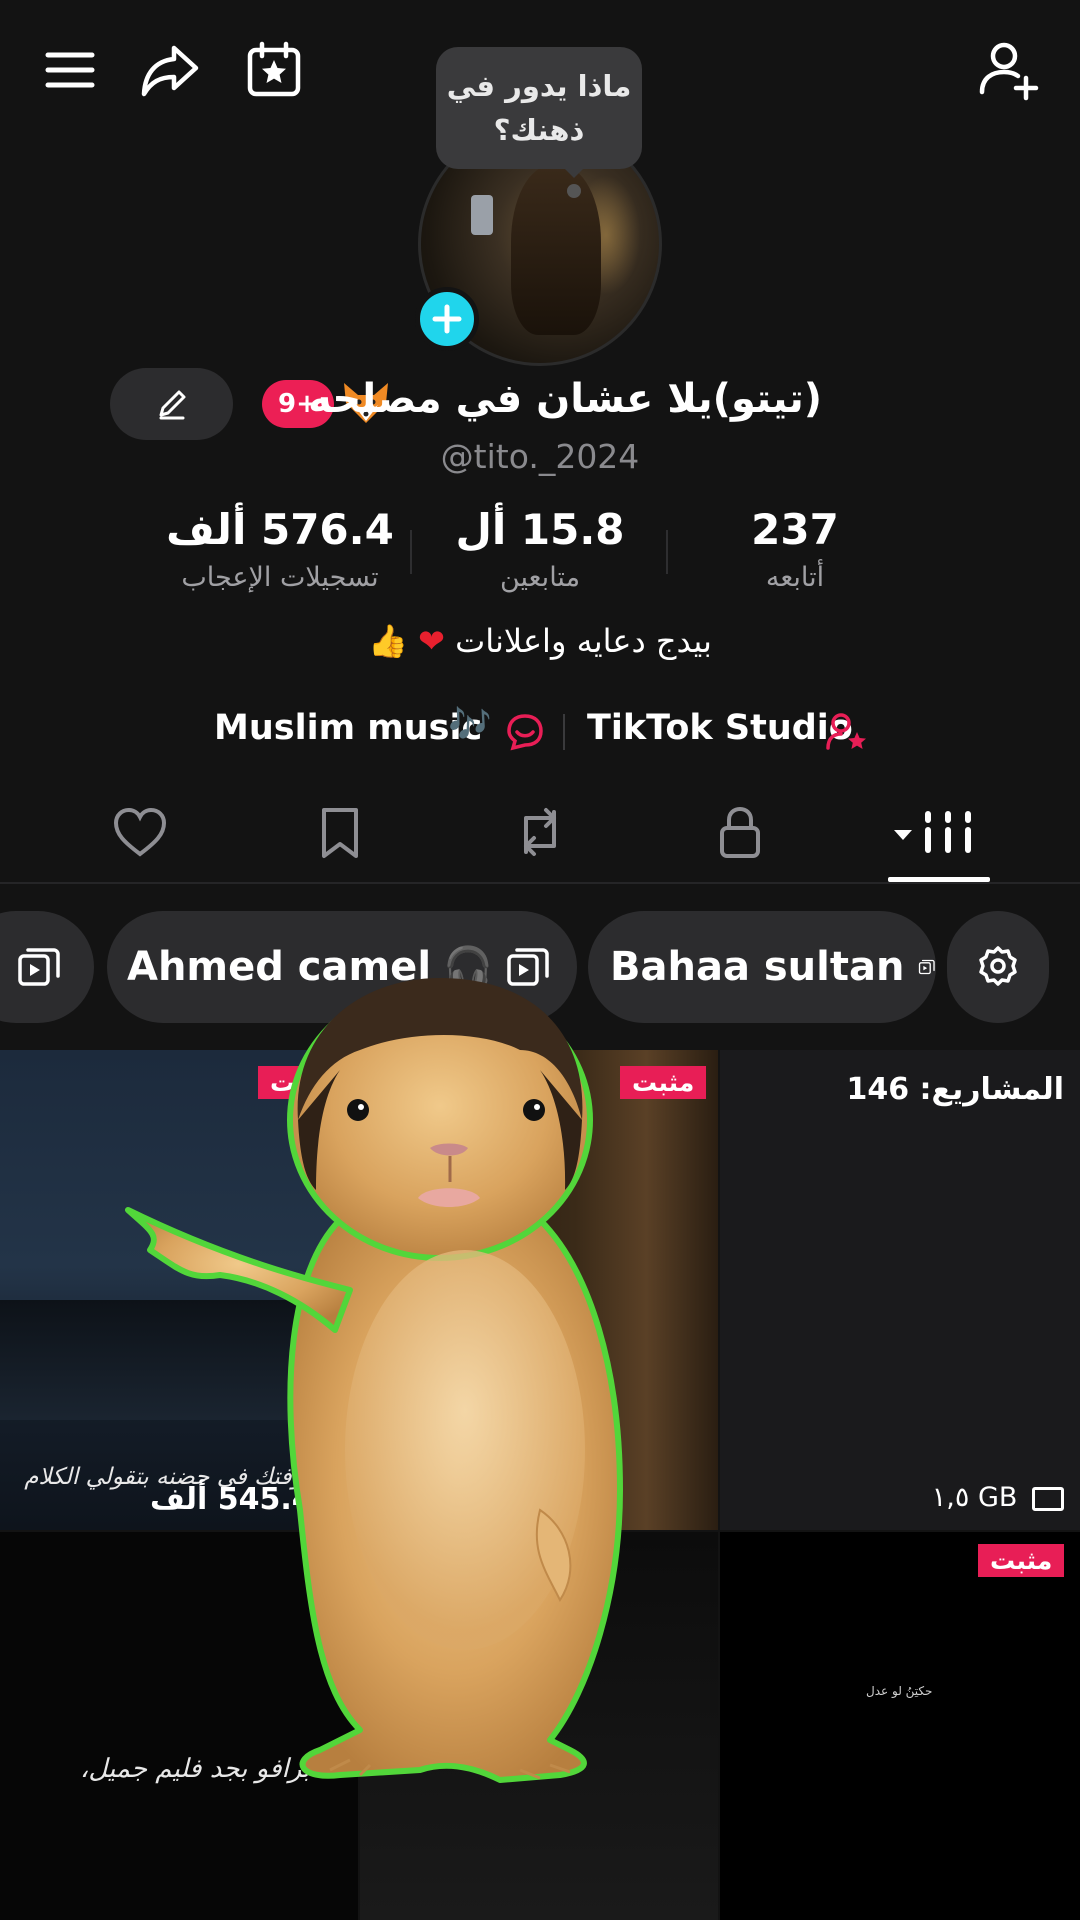 This screenshot has height=1920, width=1080. What do you see at coordinates (564, 732) in the screenshot?
I see `links-divider` at bounding box center [564, 732].